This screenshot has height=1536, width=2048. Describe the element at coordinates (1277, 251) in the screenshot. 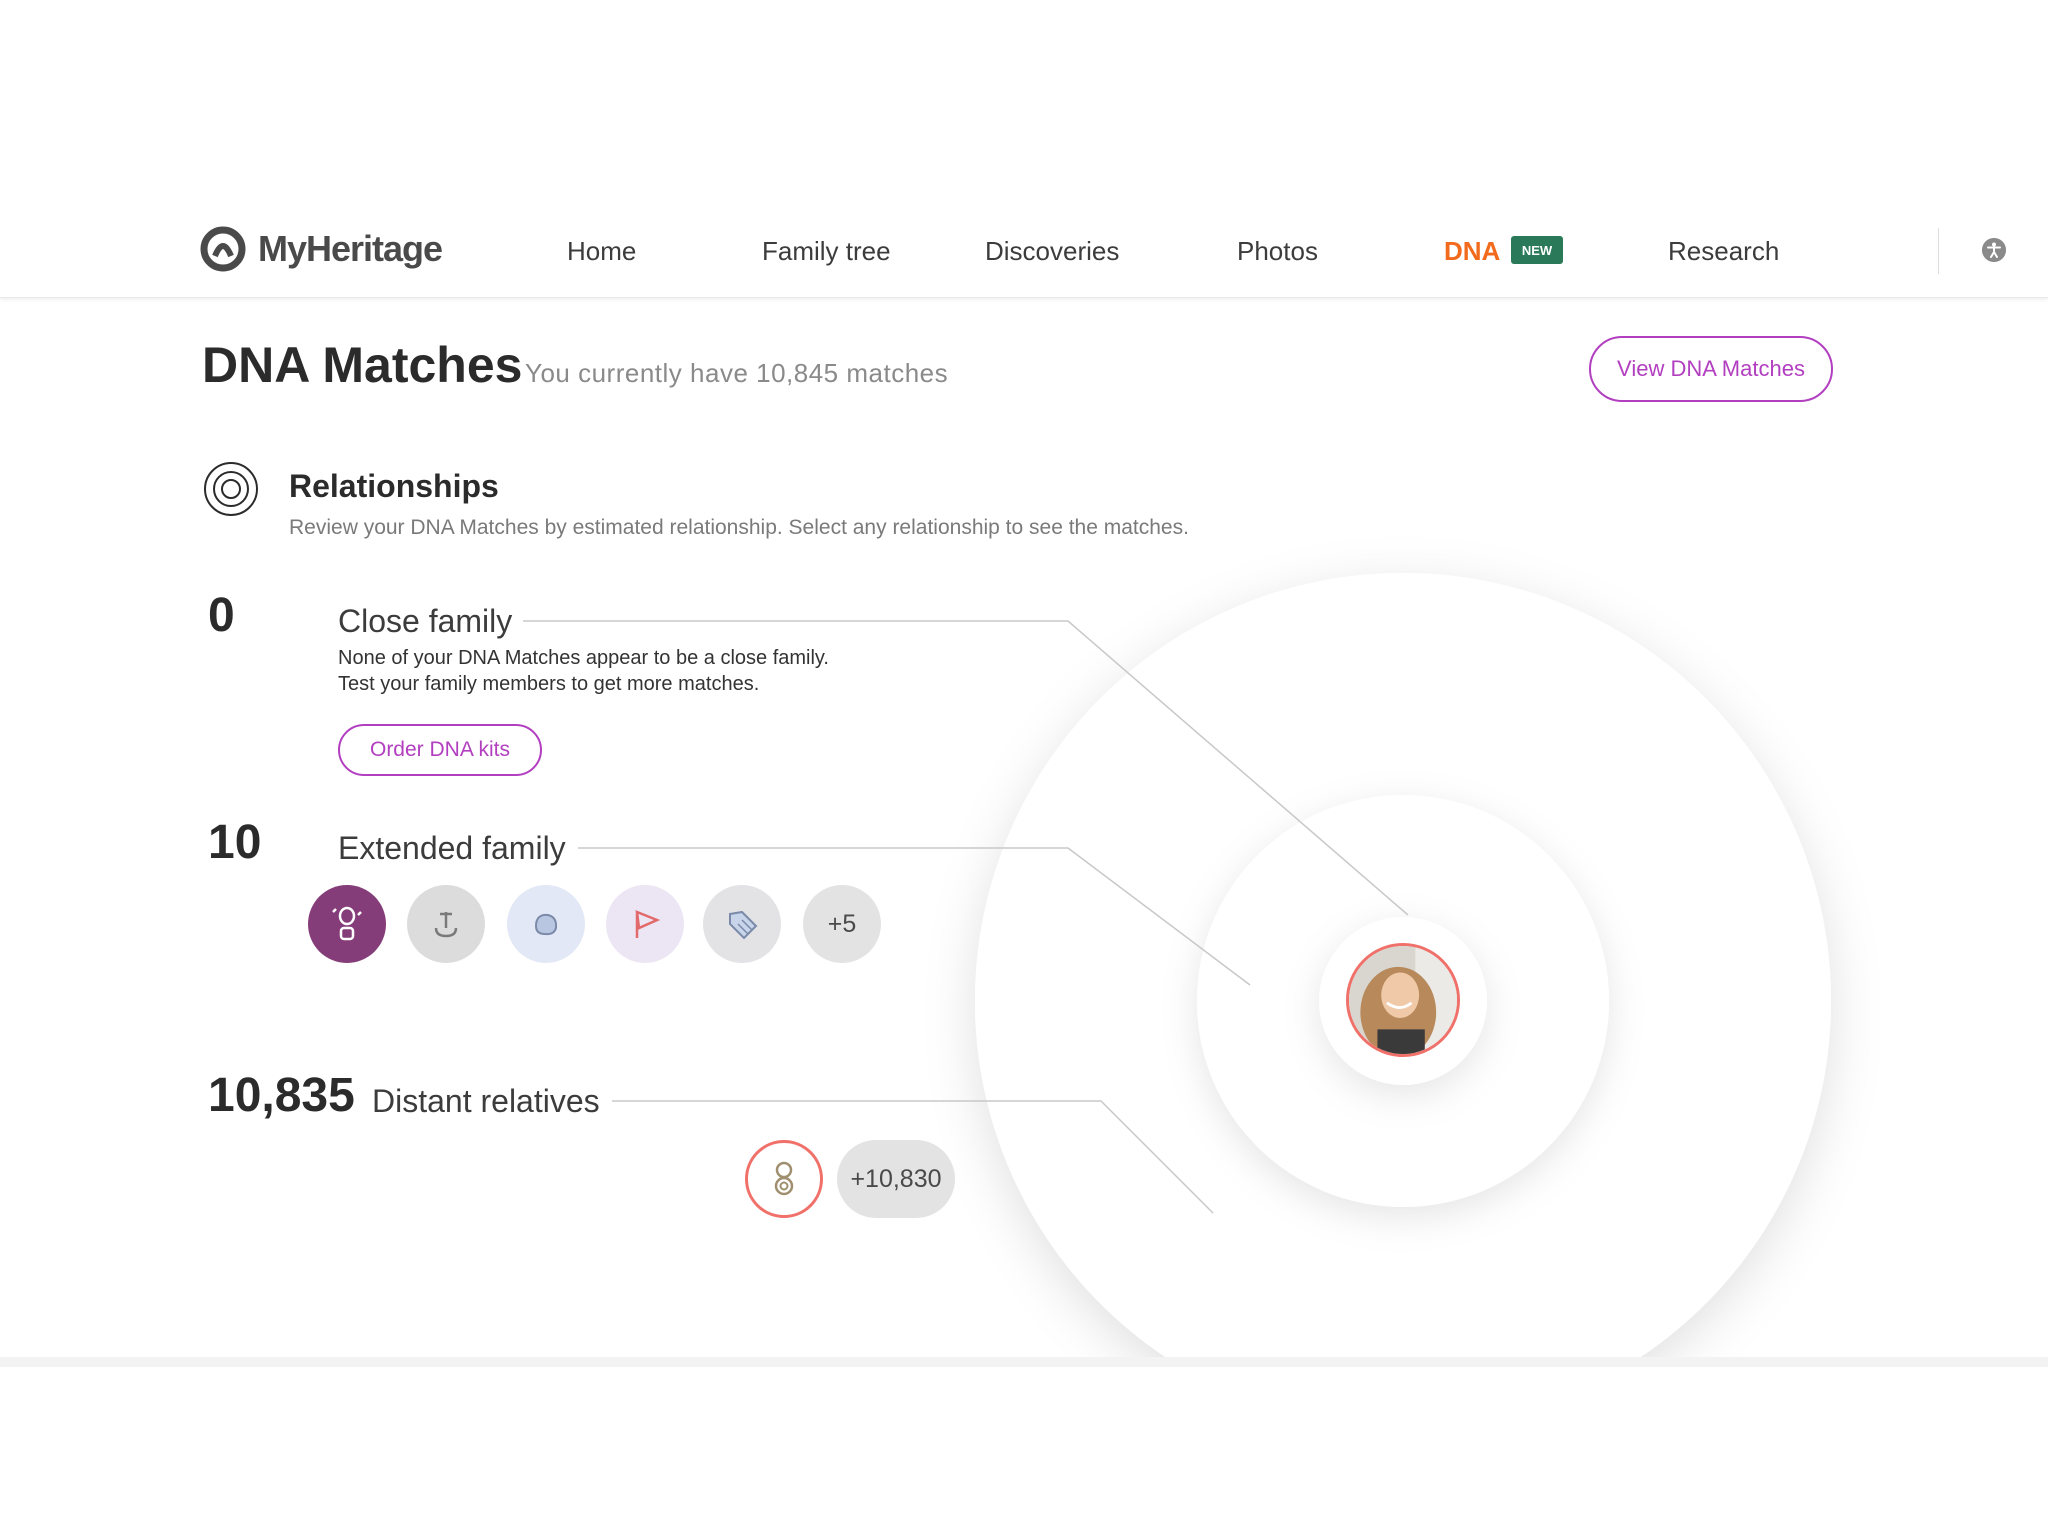

I see `nav-photos: Photos` at that location.